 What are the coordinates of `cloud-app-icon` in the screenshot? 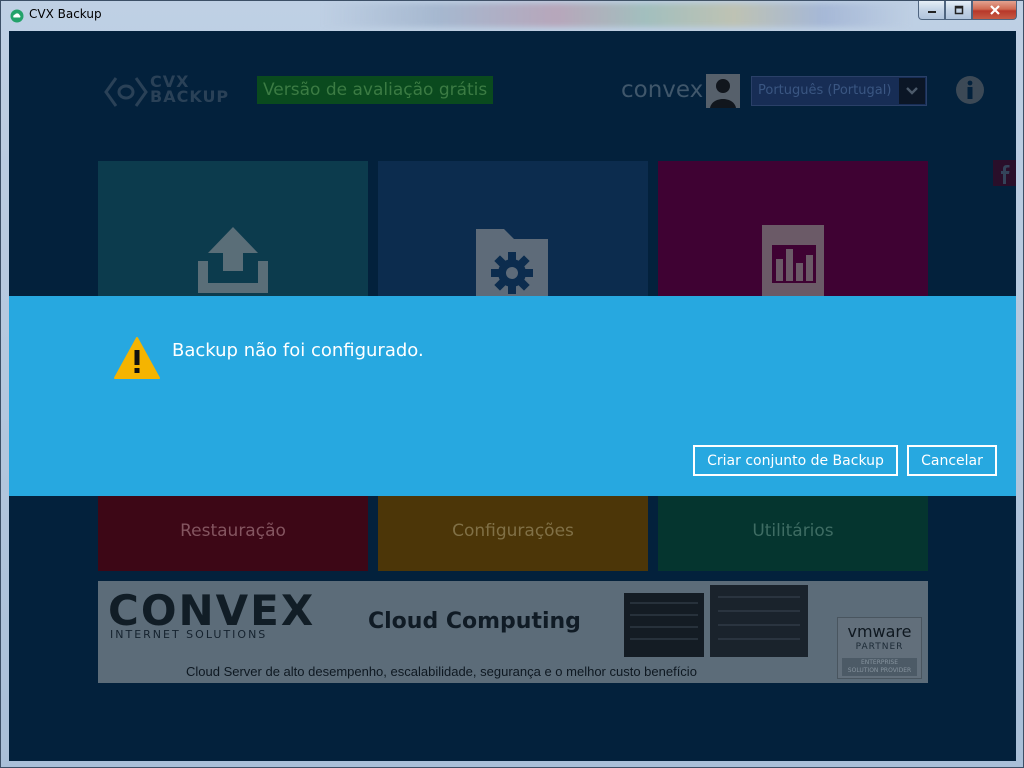 It's located at (17, 16).